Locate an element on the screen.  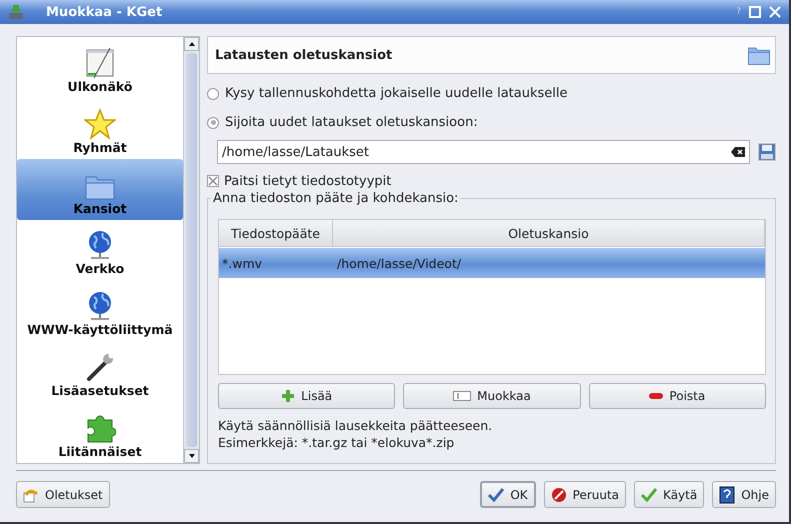
scrollbar is located at coordinates (191, 250).